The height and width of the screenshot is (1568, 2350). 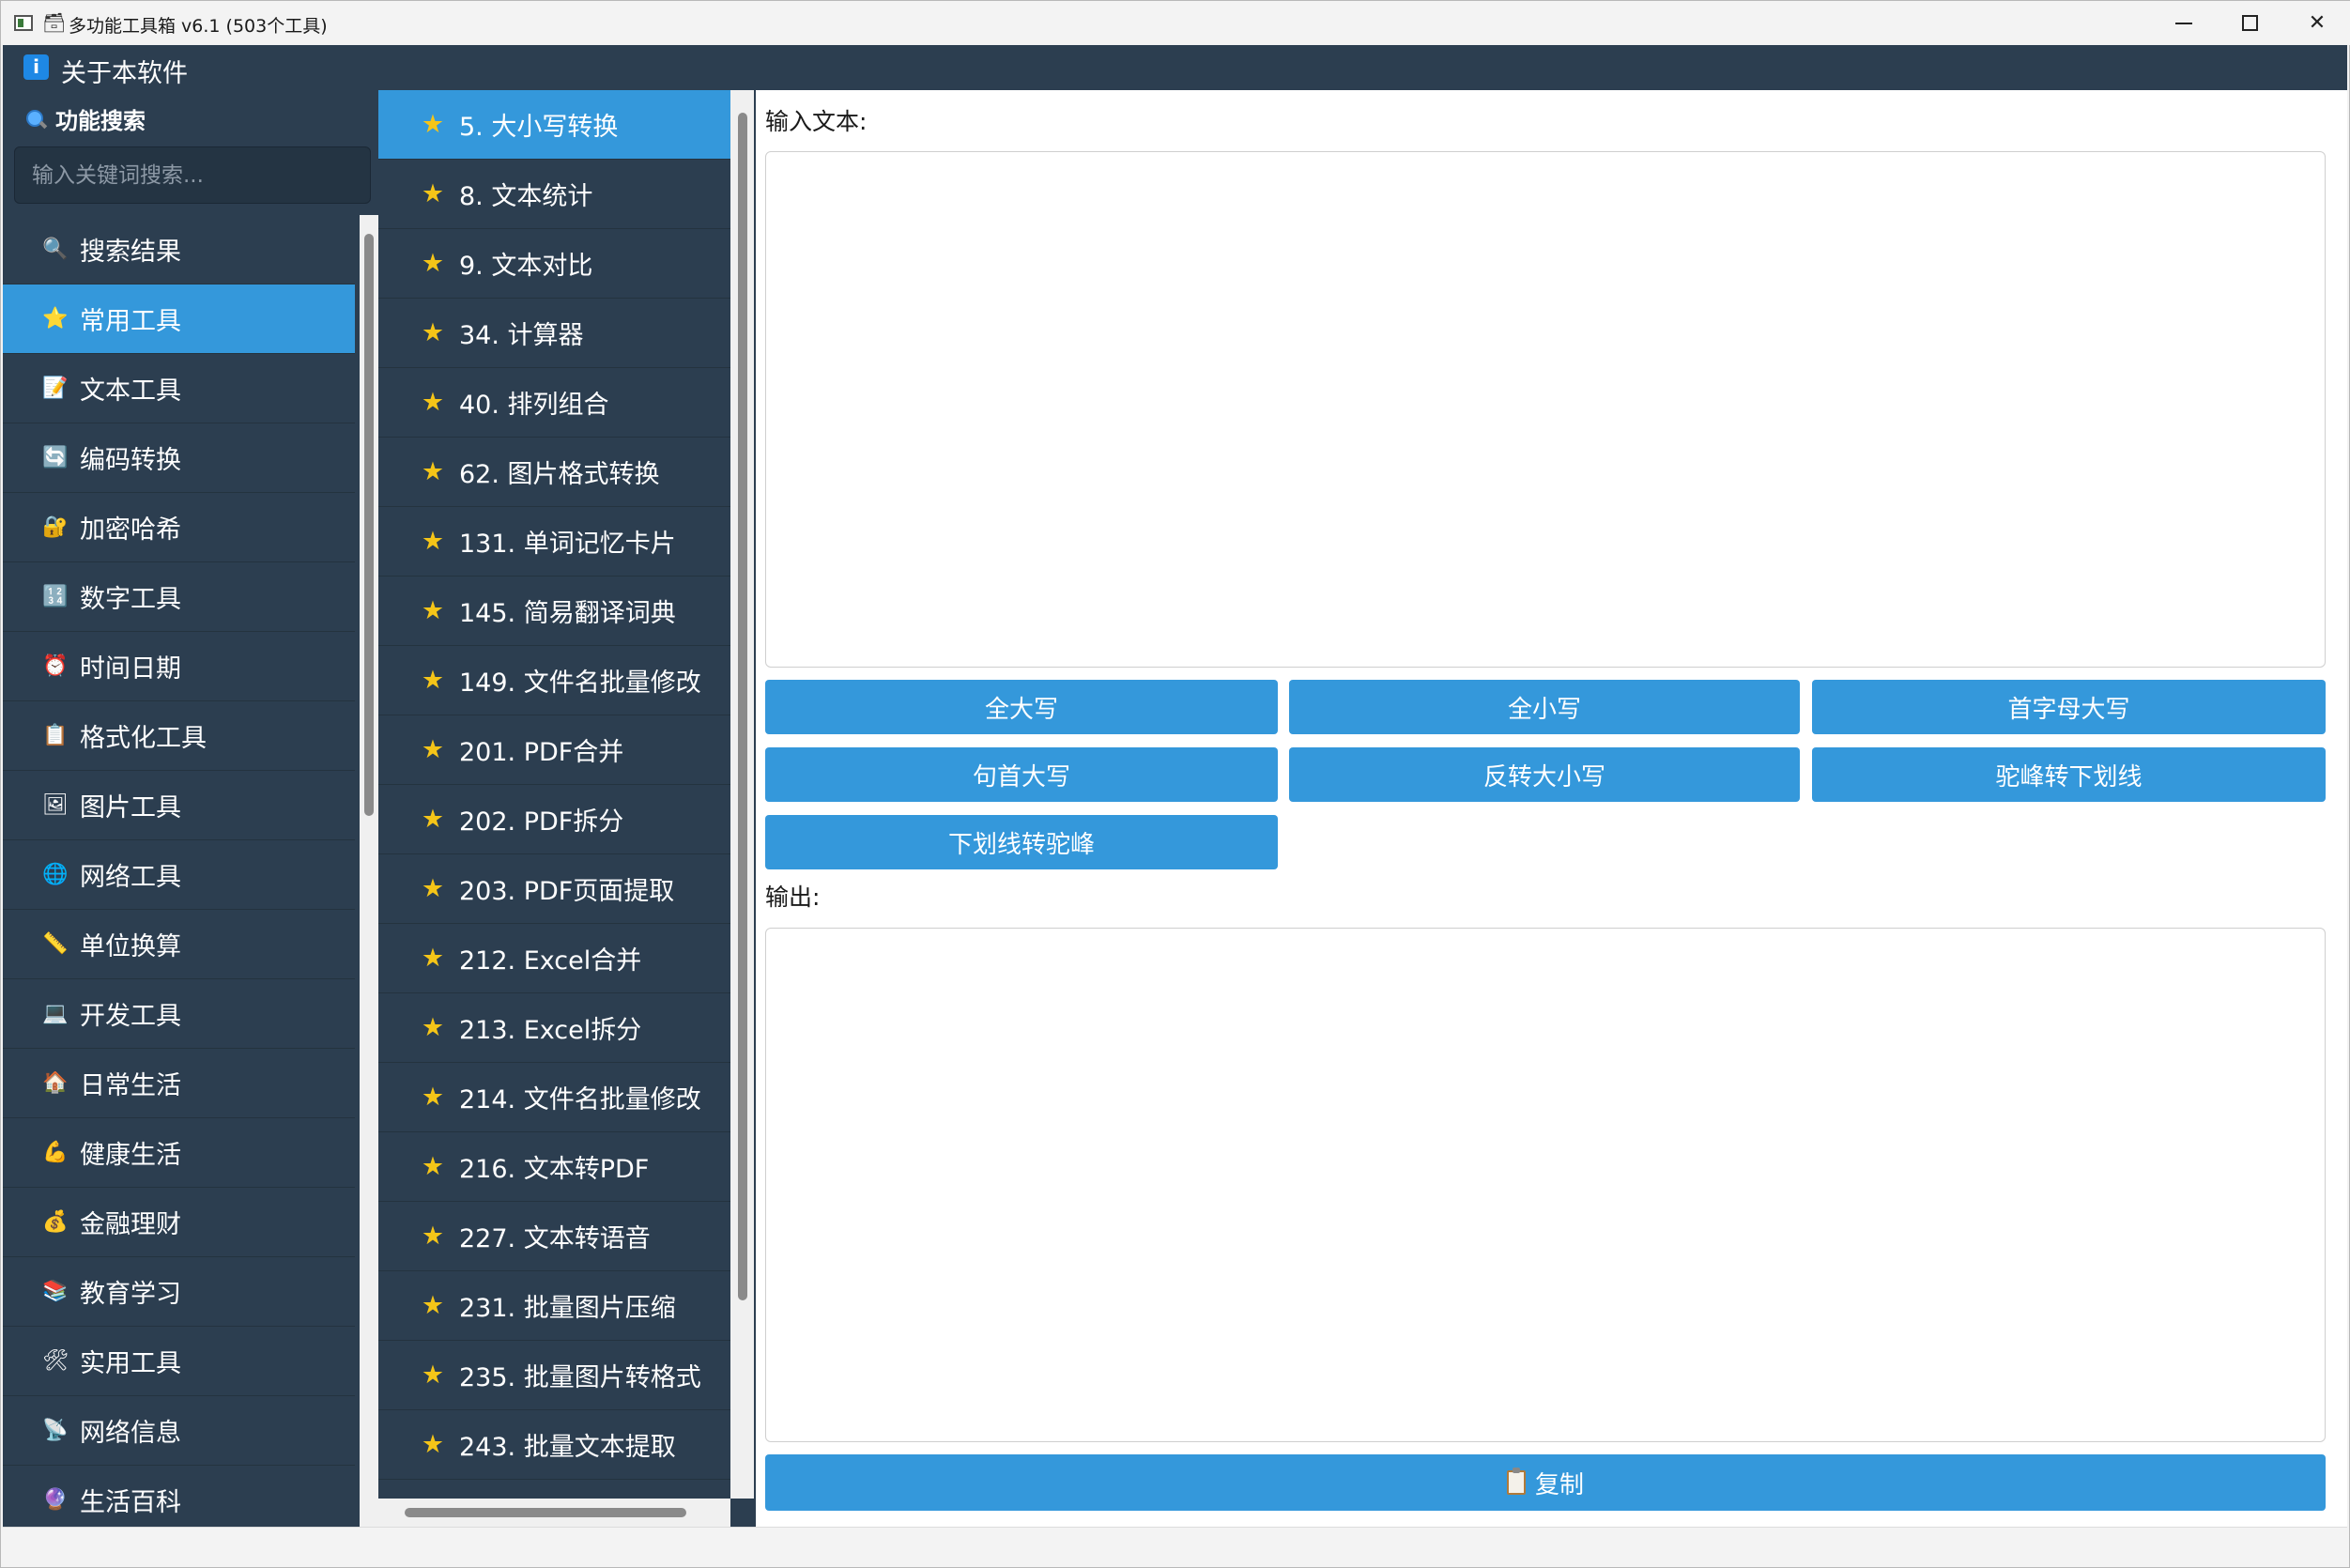 I want to click on category-icon: 📡, so click(x=56, y=1430).